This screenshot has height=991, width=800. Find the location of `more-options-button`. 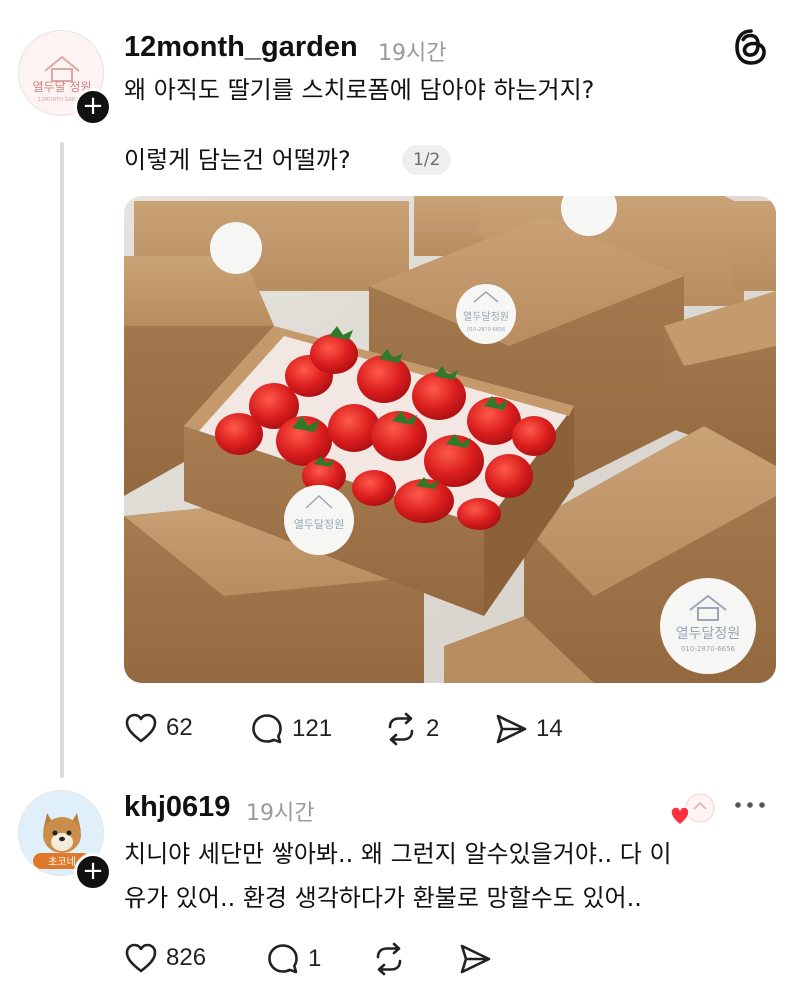

more-options-button is located at coordinates (750, 807).